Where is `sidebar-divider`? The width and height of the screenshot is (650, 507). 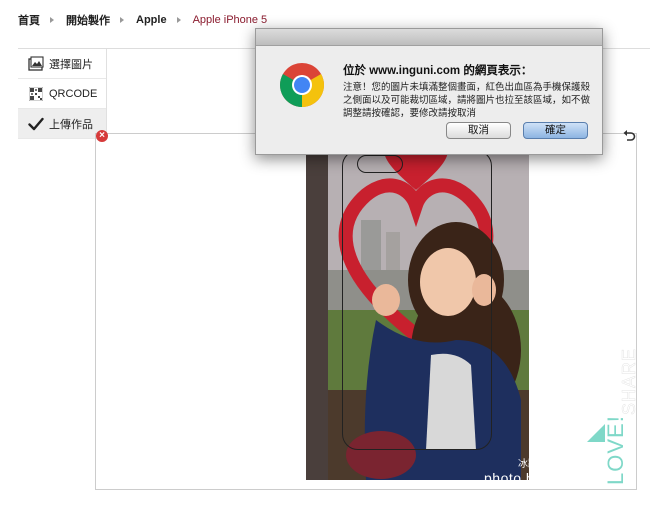 sidebar-divider is located at coordinates (106, 91).